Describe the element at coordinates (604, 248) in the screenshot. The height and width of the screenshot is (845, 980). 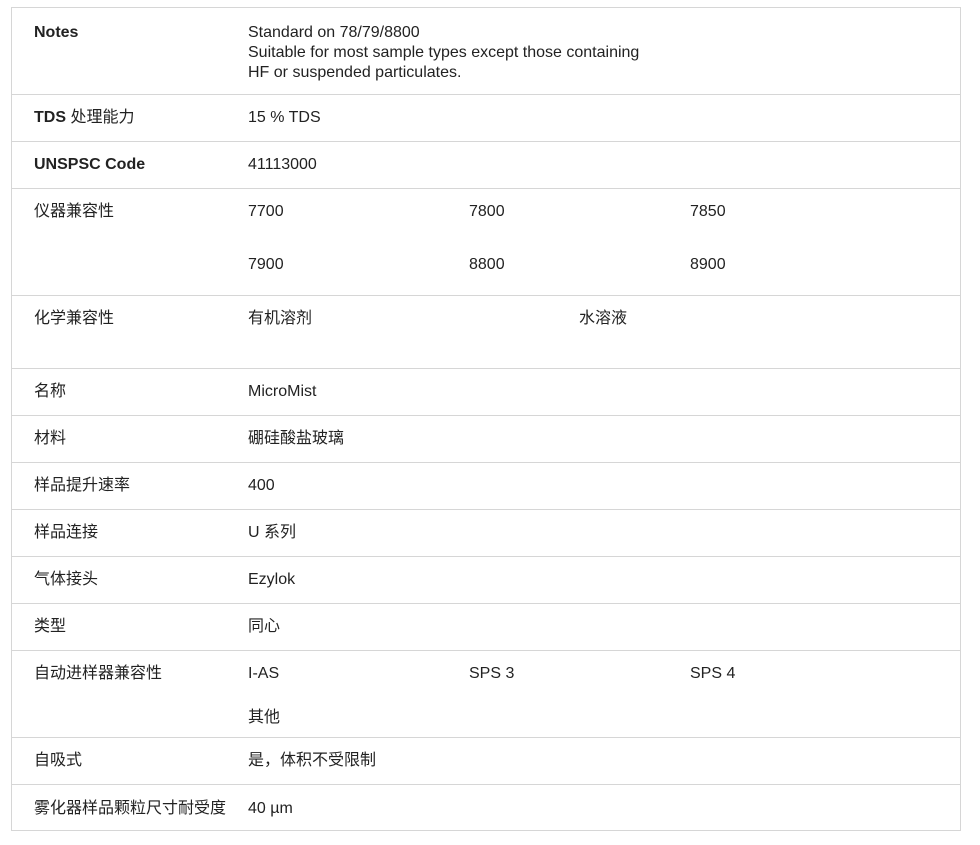
I see `row-value: 7700 7800 7850 7900 8800 8900` at that location.